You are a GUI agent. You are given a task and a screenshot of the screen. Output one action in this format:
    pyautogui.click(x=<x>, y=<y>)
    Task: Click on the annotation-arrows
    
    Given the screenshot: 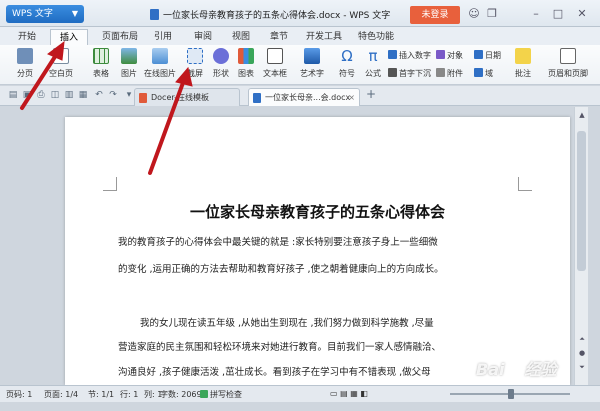 What is the action you would take?
    pyautogui.click(x=106, y=107)
    